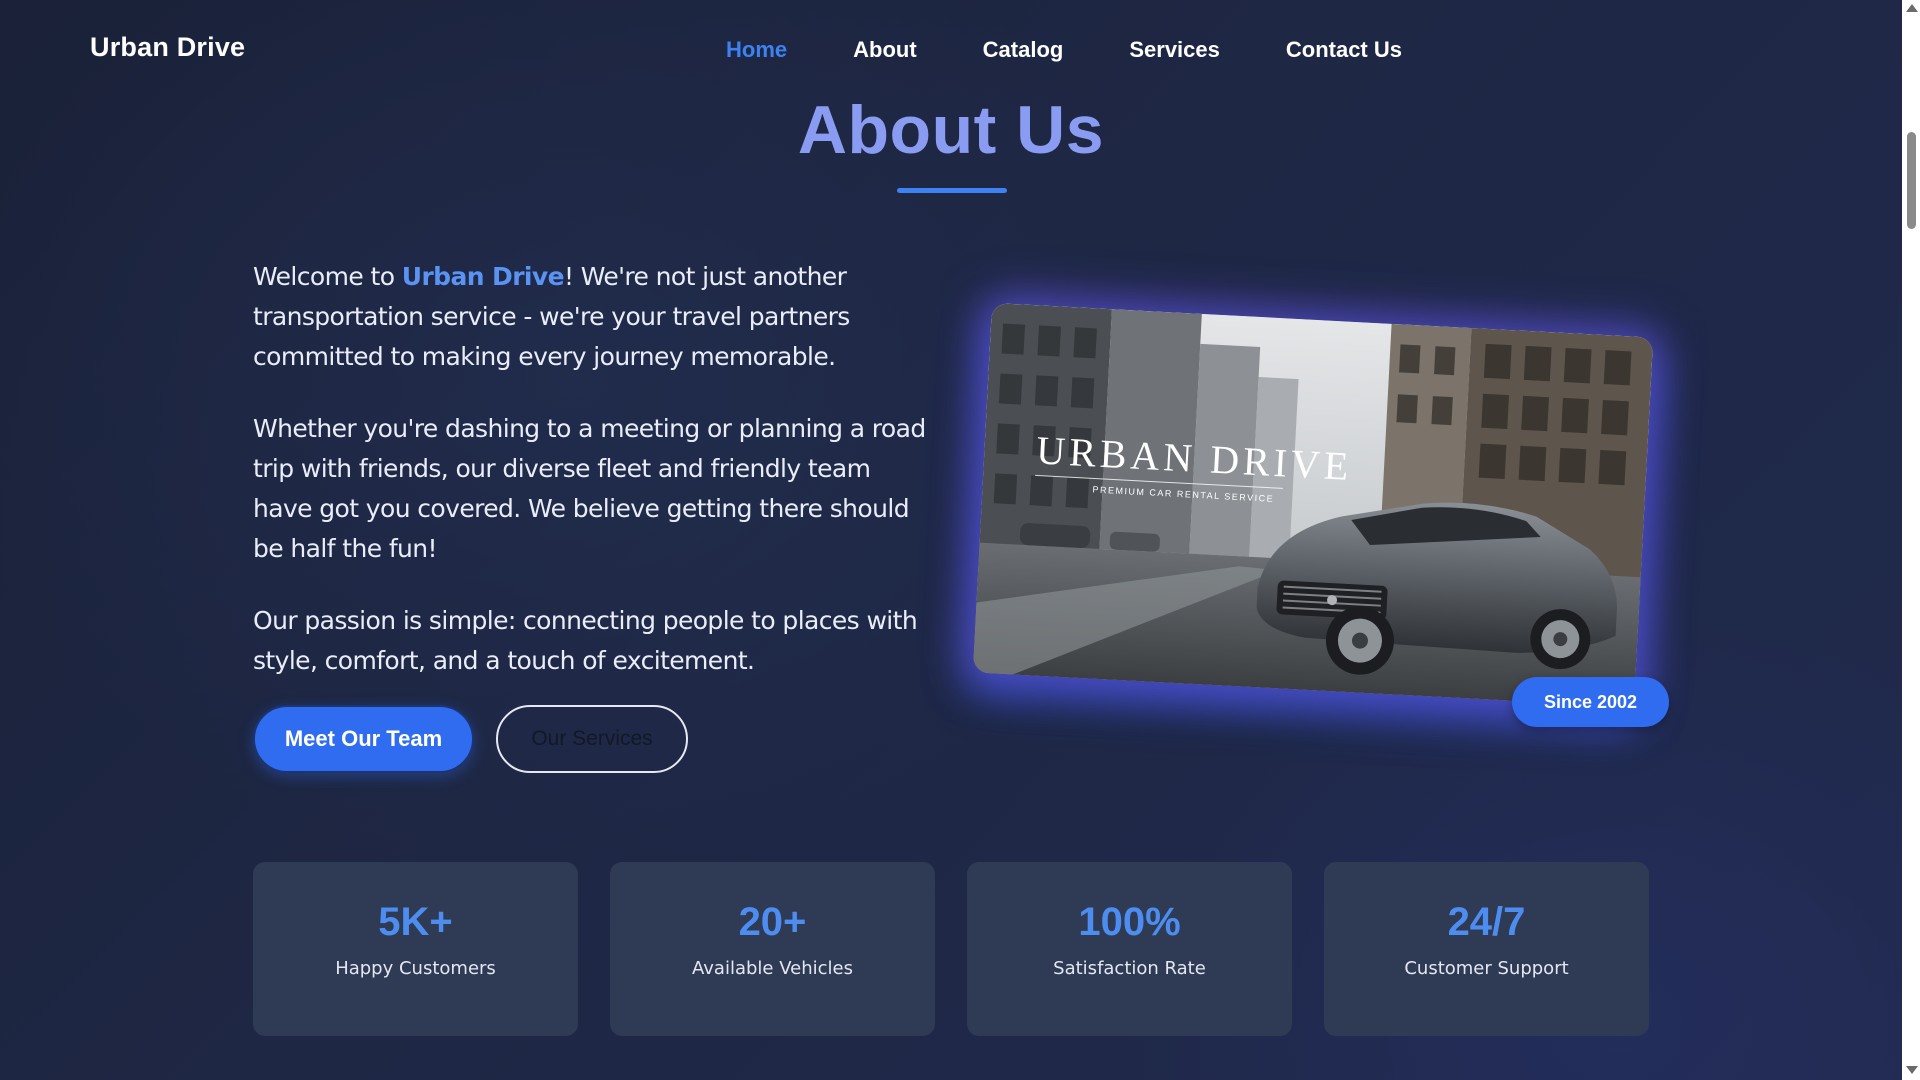  Describe the element at coordinates (1911, 180) in the screenshot. I see `scrollbar-thumb` at that location.